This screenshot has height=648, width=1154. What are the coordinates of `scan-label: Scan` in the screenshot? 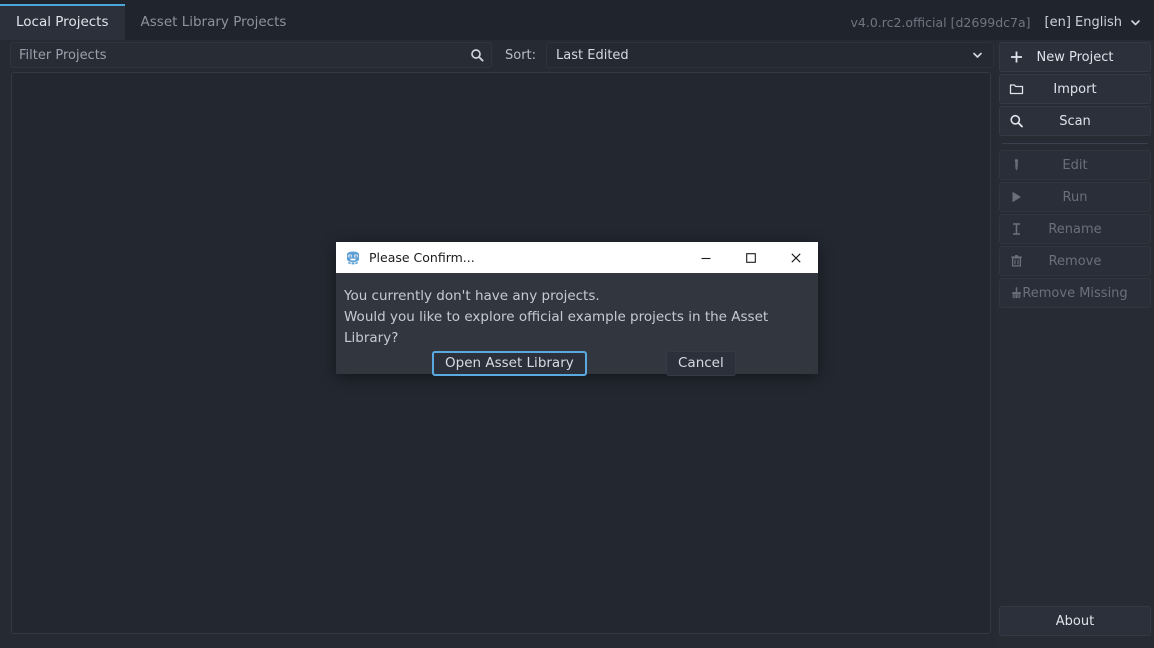 It's located at (1075, 121).